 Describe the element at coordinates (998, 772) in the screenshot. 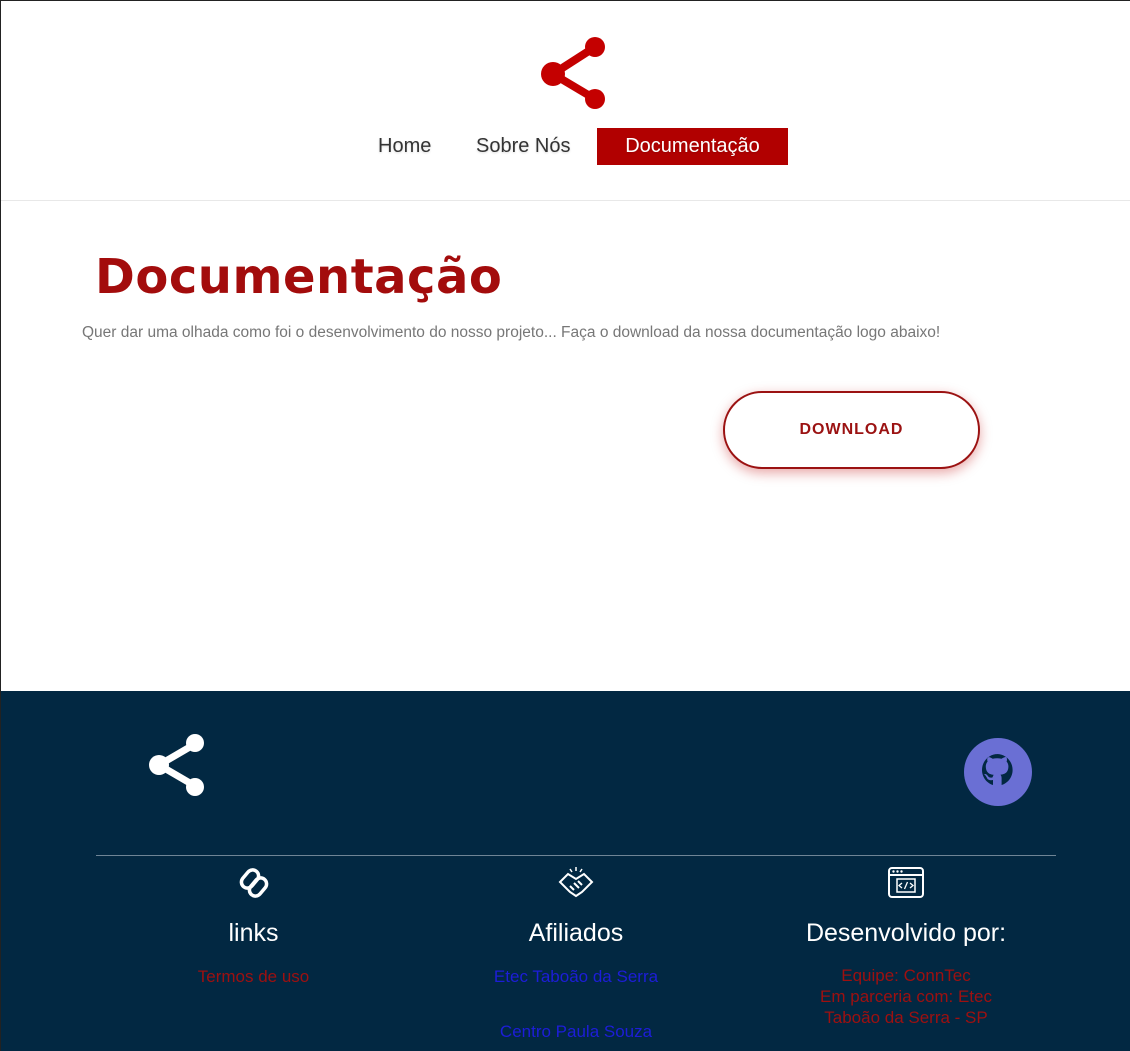

I see `github-icon` at that location.